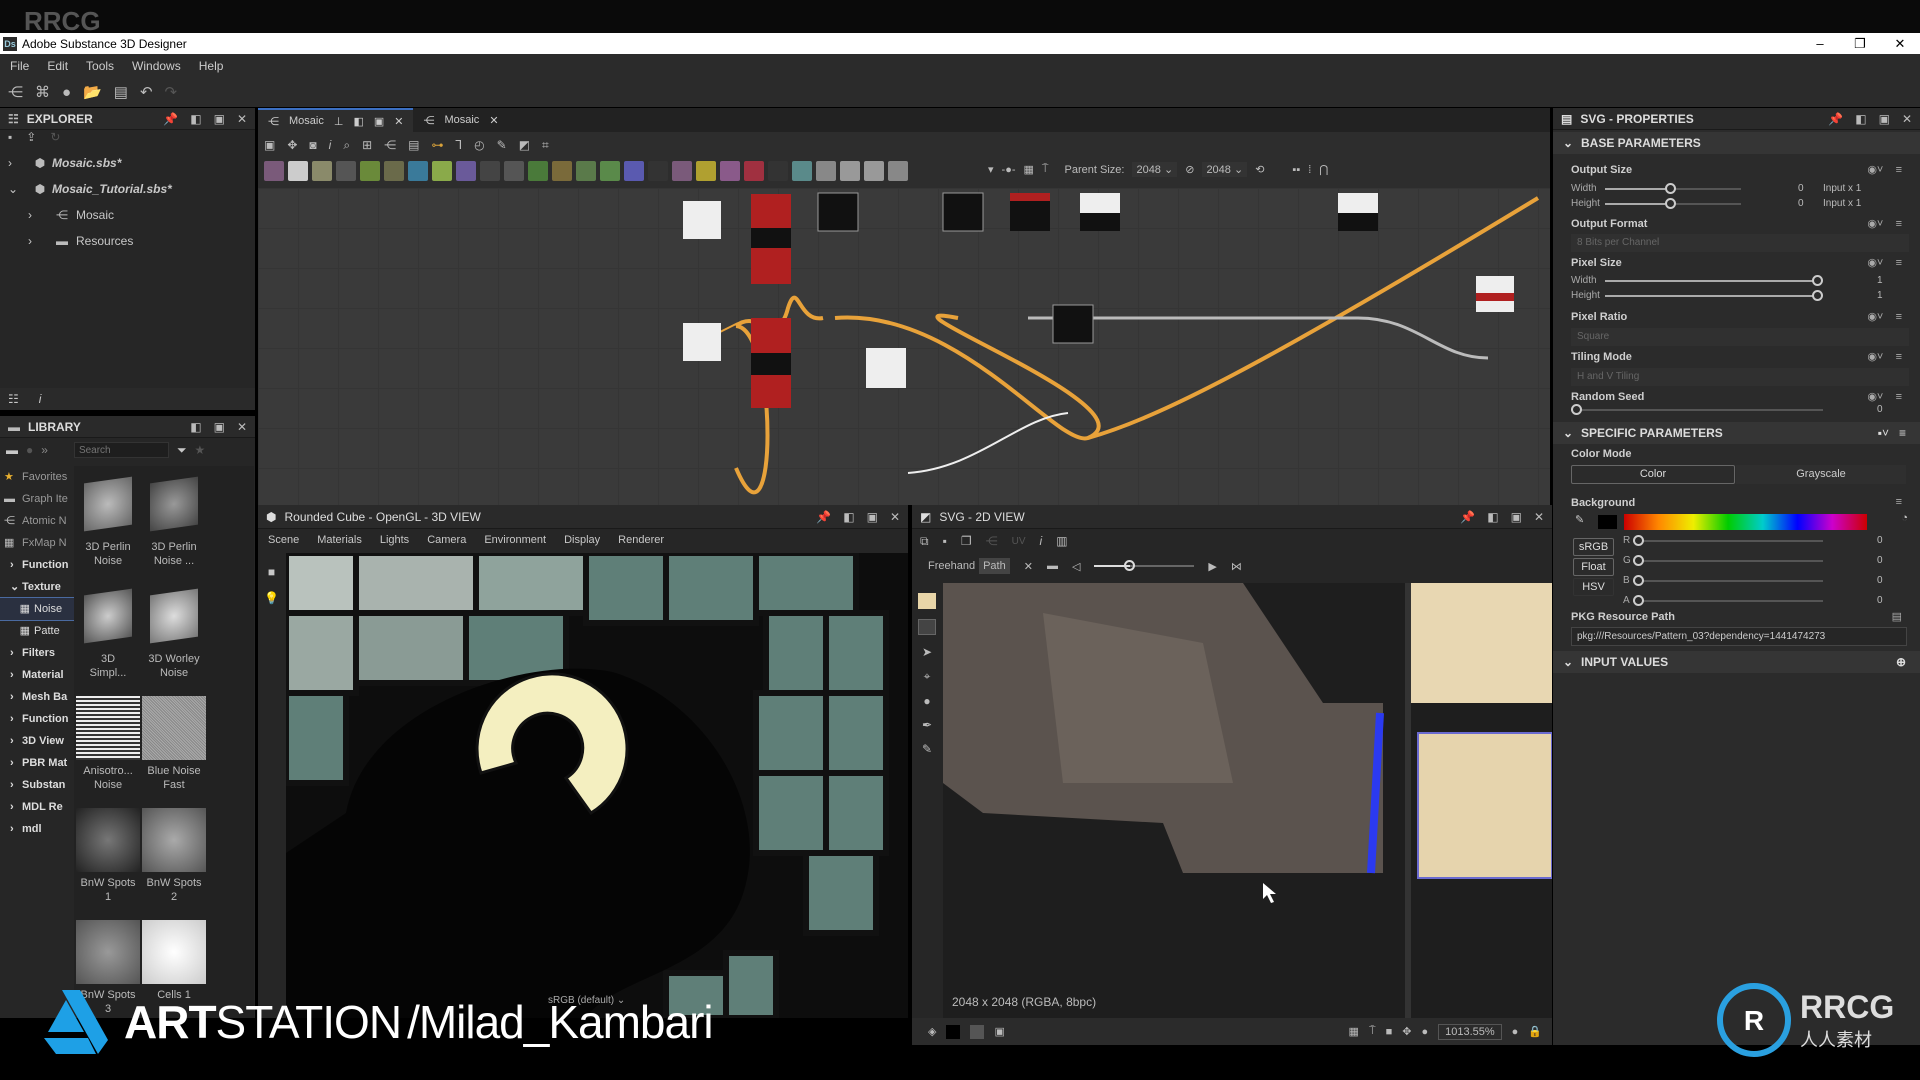  Describe the element at coordinates (1593, 567) in the screenshot. I see `float-button: Float` at that location.